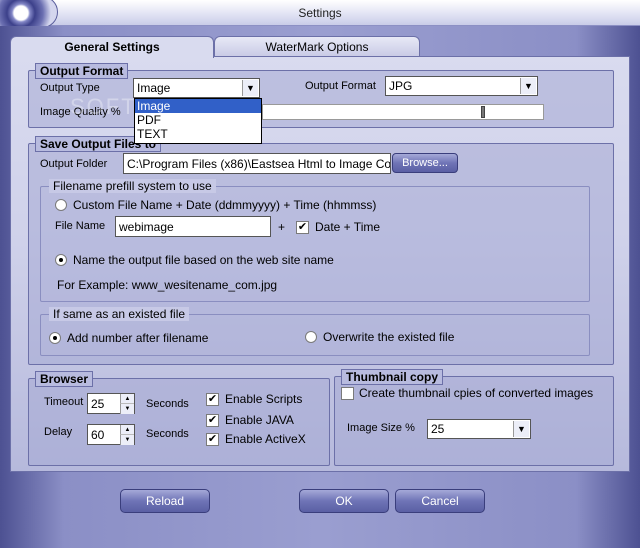  What do you see at coordinates (479, 429) in the screenshot?
I see `image-size-select: 25 ▼` at bounding box center [479, 429].